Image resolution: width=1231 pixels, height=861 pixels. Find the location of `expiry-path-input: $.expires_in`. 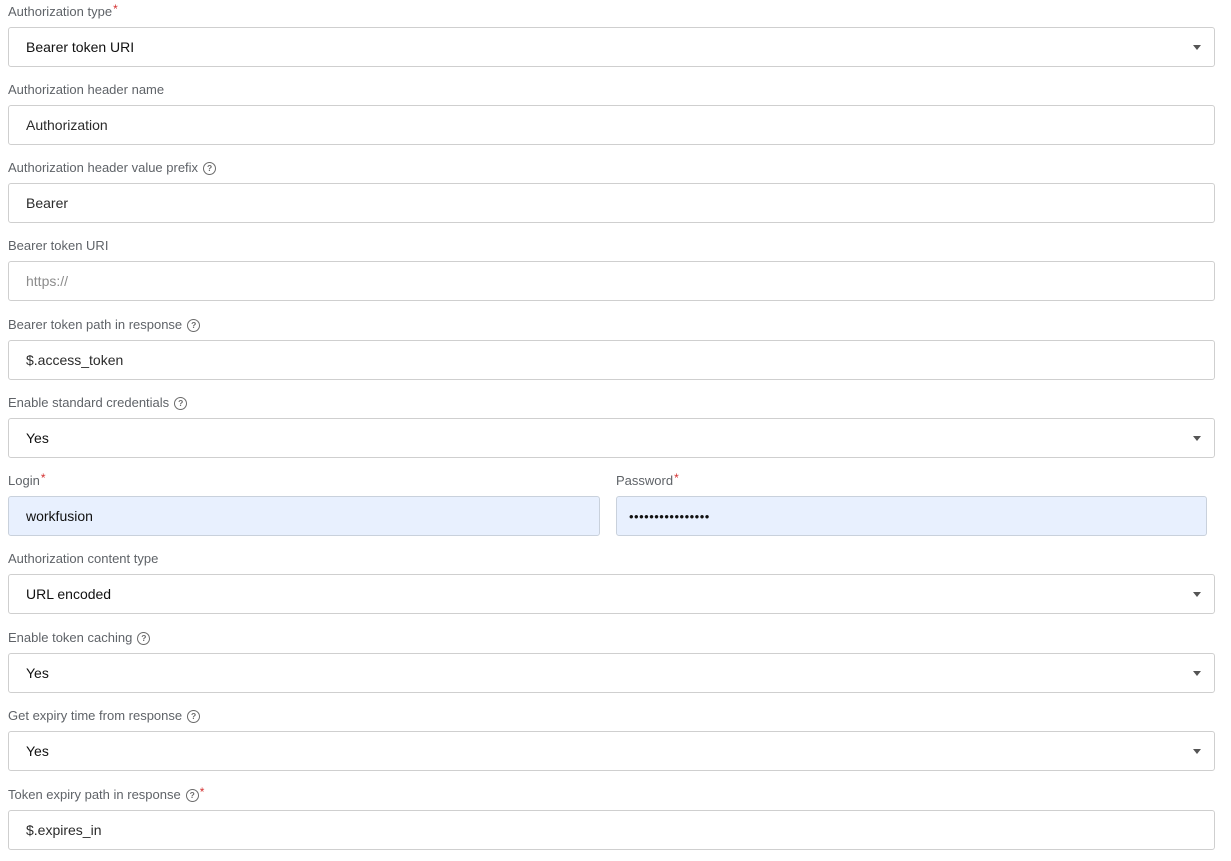

expiry-path-input: $.expires_in is located at coordinates (611, 830).